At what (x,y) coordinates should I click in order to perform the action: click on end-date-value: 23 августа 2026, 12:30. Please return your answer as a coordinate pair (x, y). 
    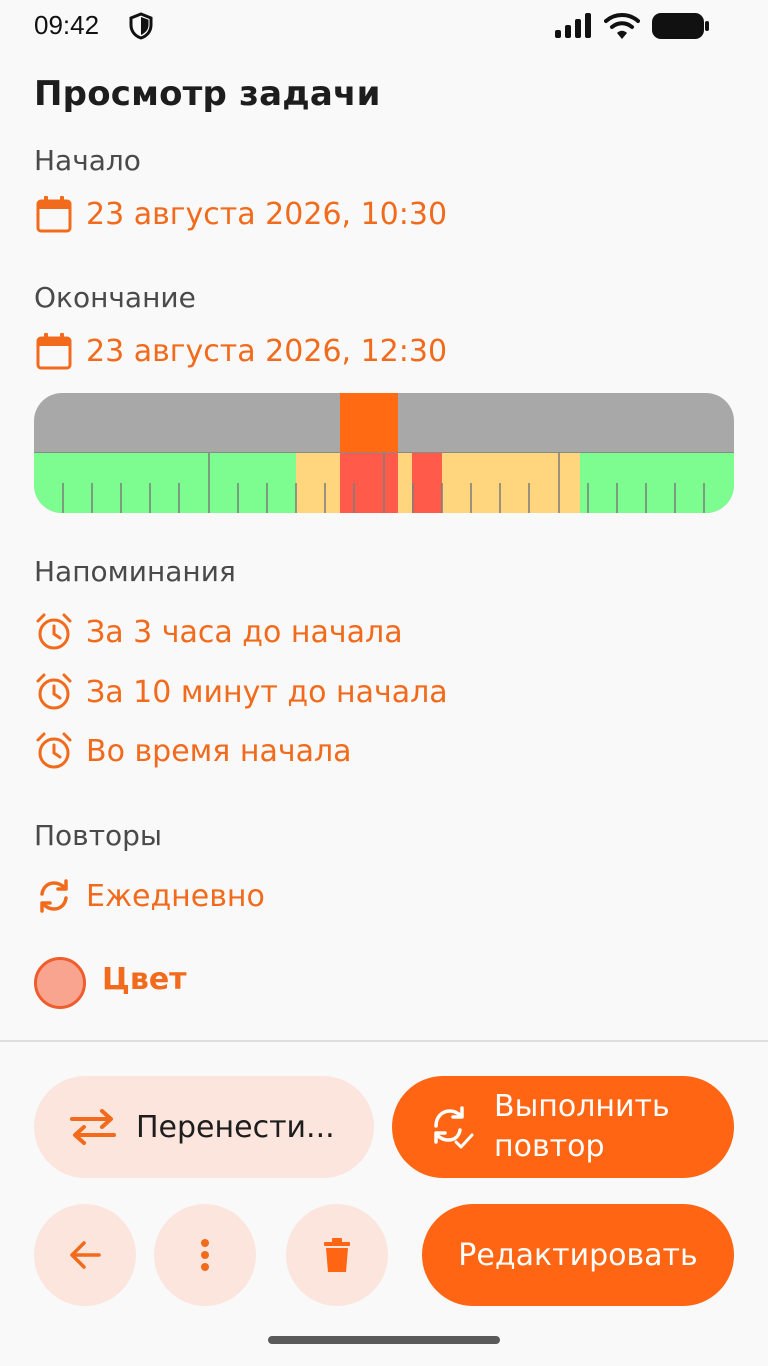
    Looking at the image, I should click on (267, 351).